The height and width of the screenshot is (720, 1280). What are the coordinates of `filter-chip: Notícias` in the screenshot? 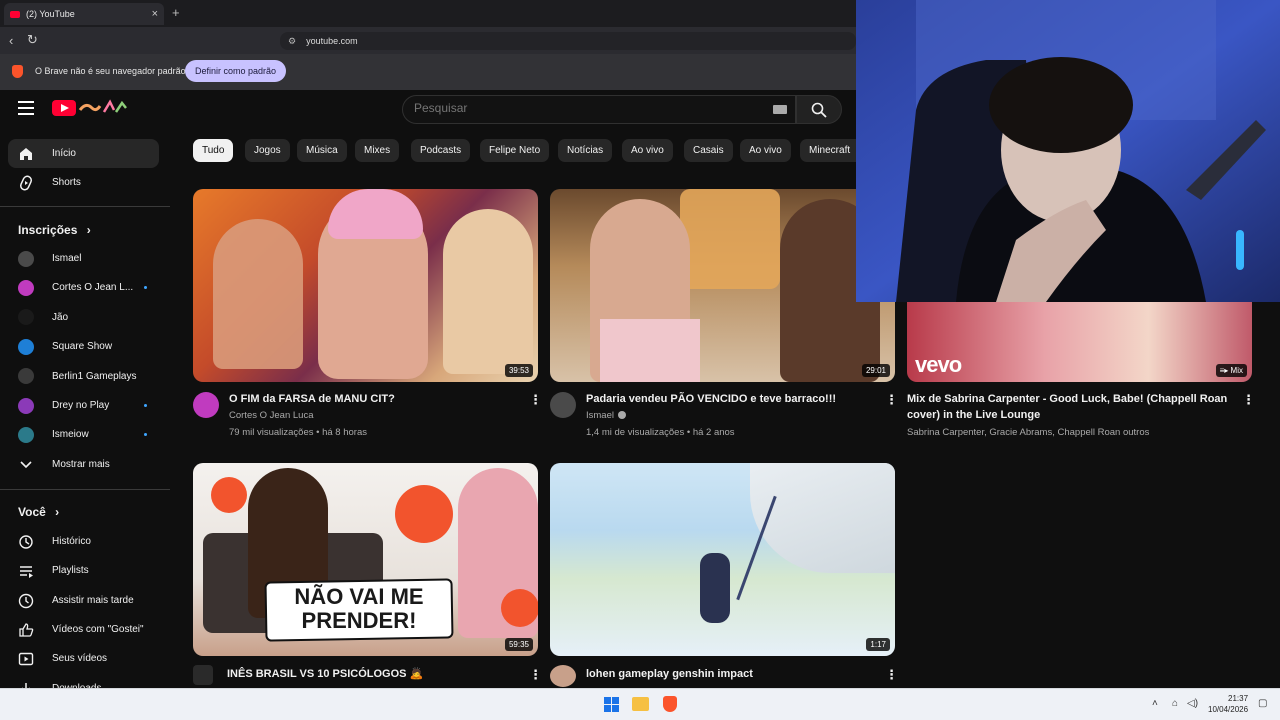 It's located at (585, 150).